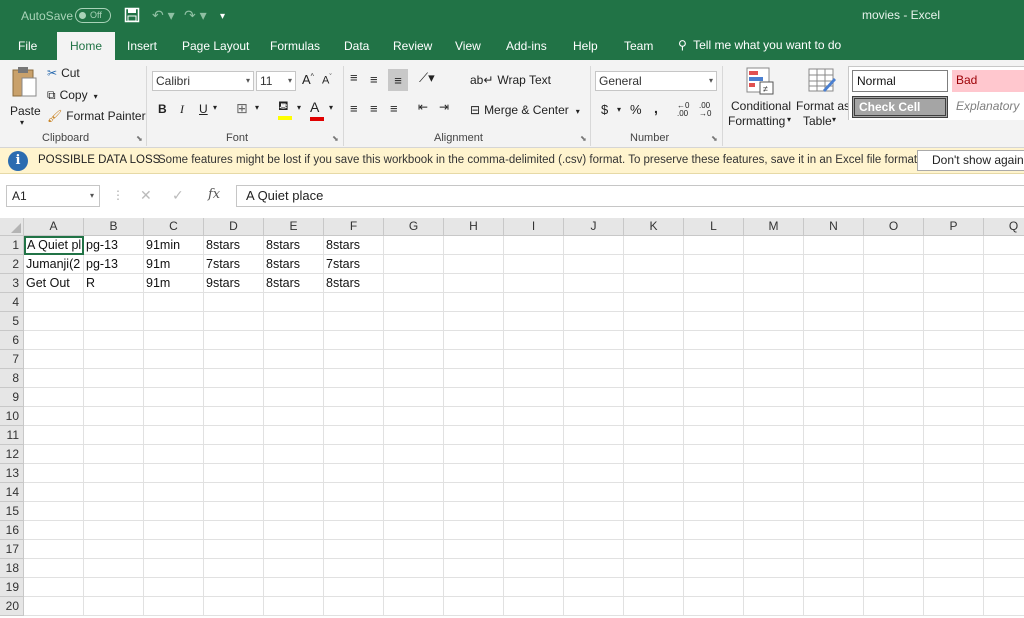  I want to click on cell-d7, so click(234, 359).